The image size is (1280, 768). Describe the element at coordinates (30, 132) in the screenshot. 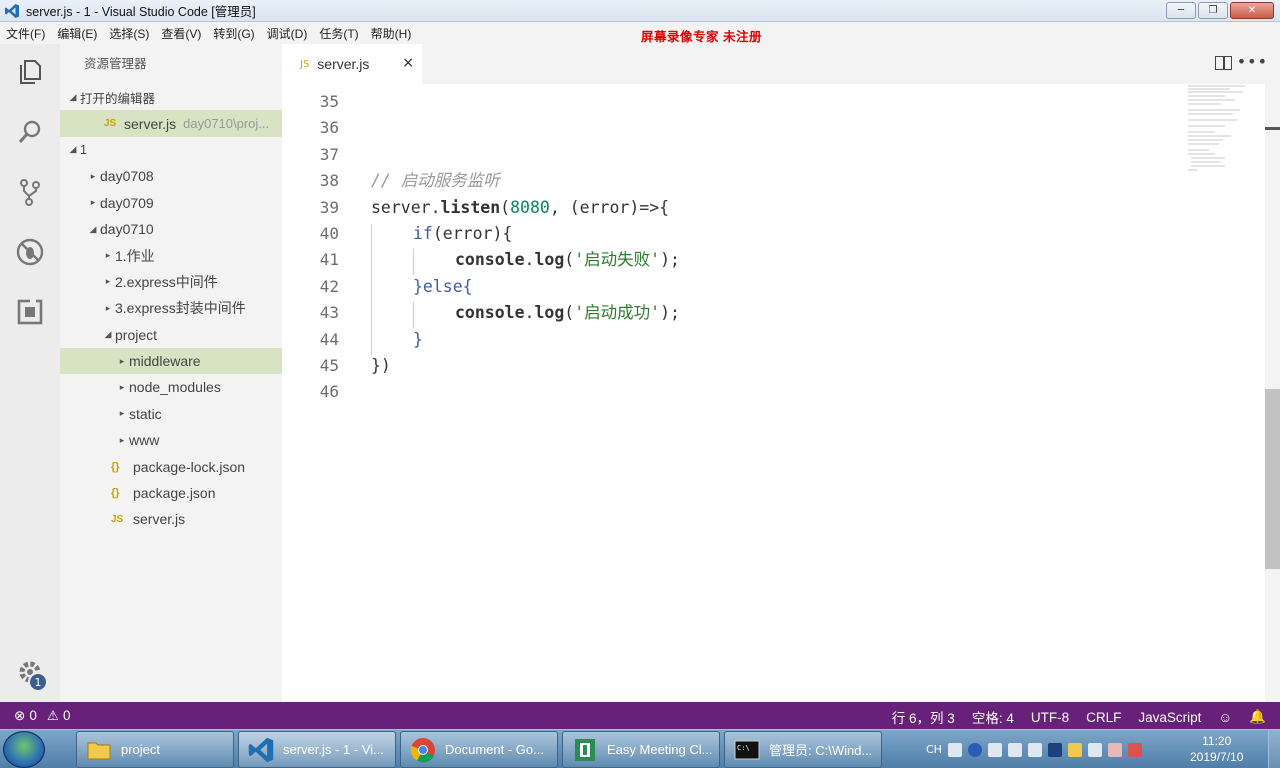

I see `search-icon` at that location.